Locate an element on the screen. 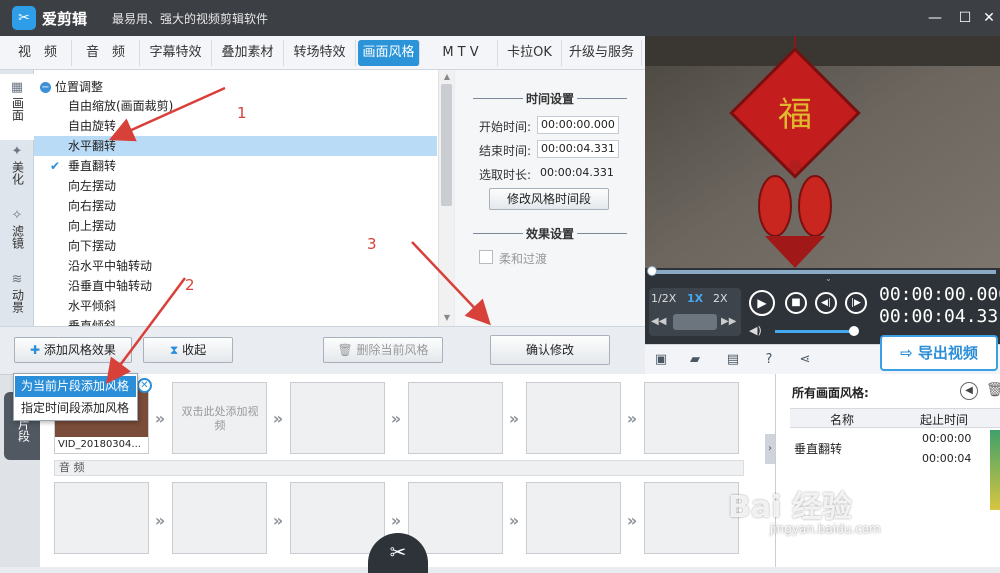 This screenshot has width=1000, height=573. effect-item: 沿垂直中轴转动 is located at coordinates (235, 286).